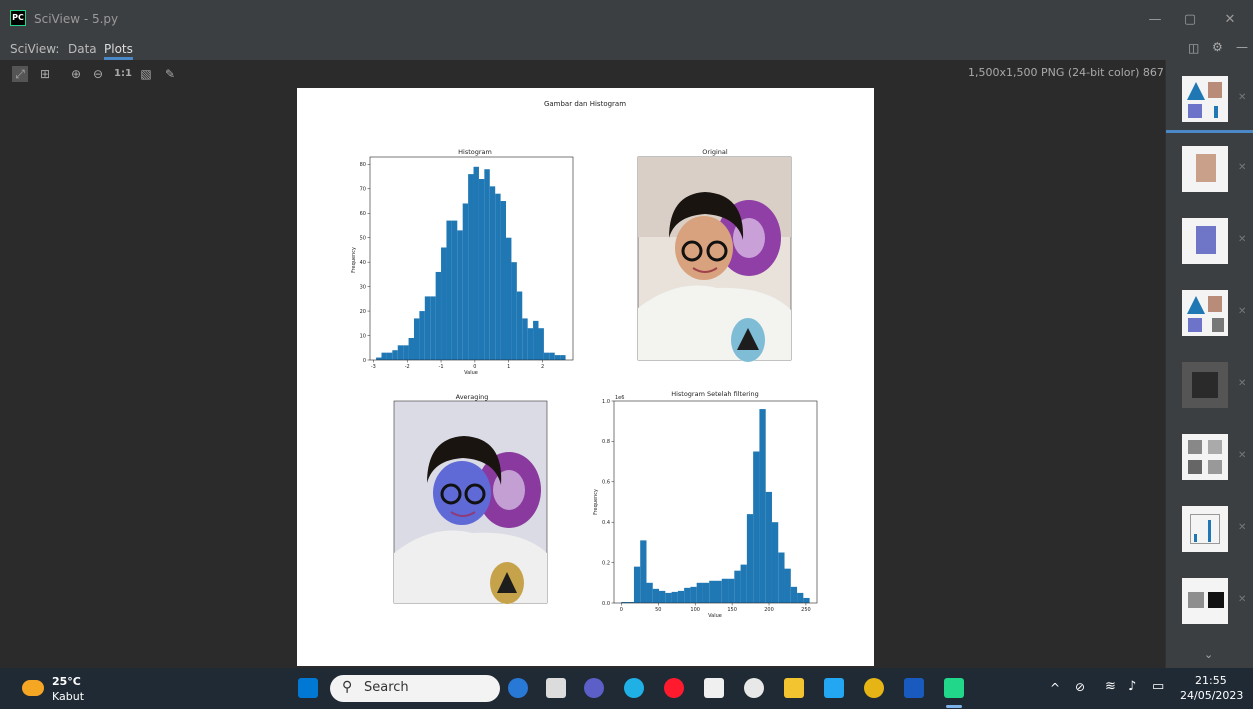  I want to click on histogram-title: Histogram, so click(475, 152).